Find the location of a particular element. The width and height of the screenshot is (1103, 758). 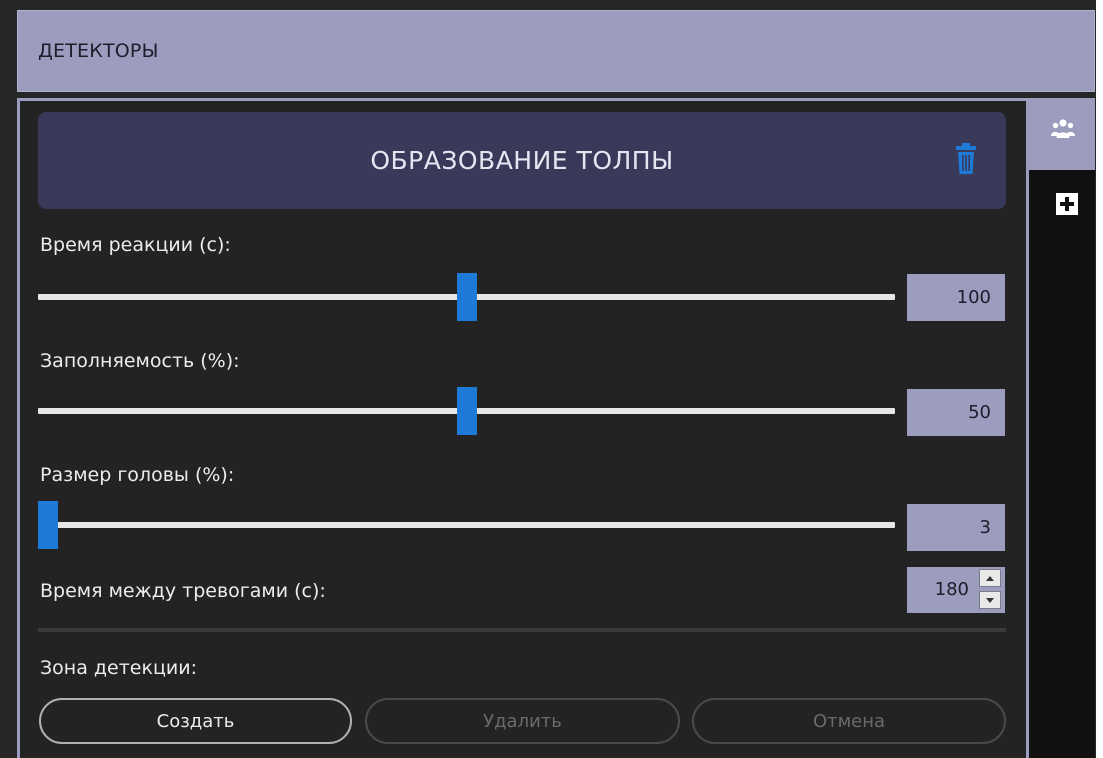

tab-crowd-detector is located at coordinates (1062, 134).